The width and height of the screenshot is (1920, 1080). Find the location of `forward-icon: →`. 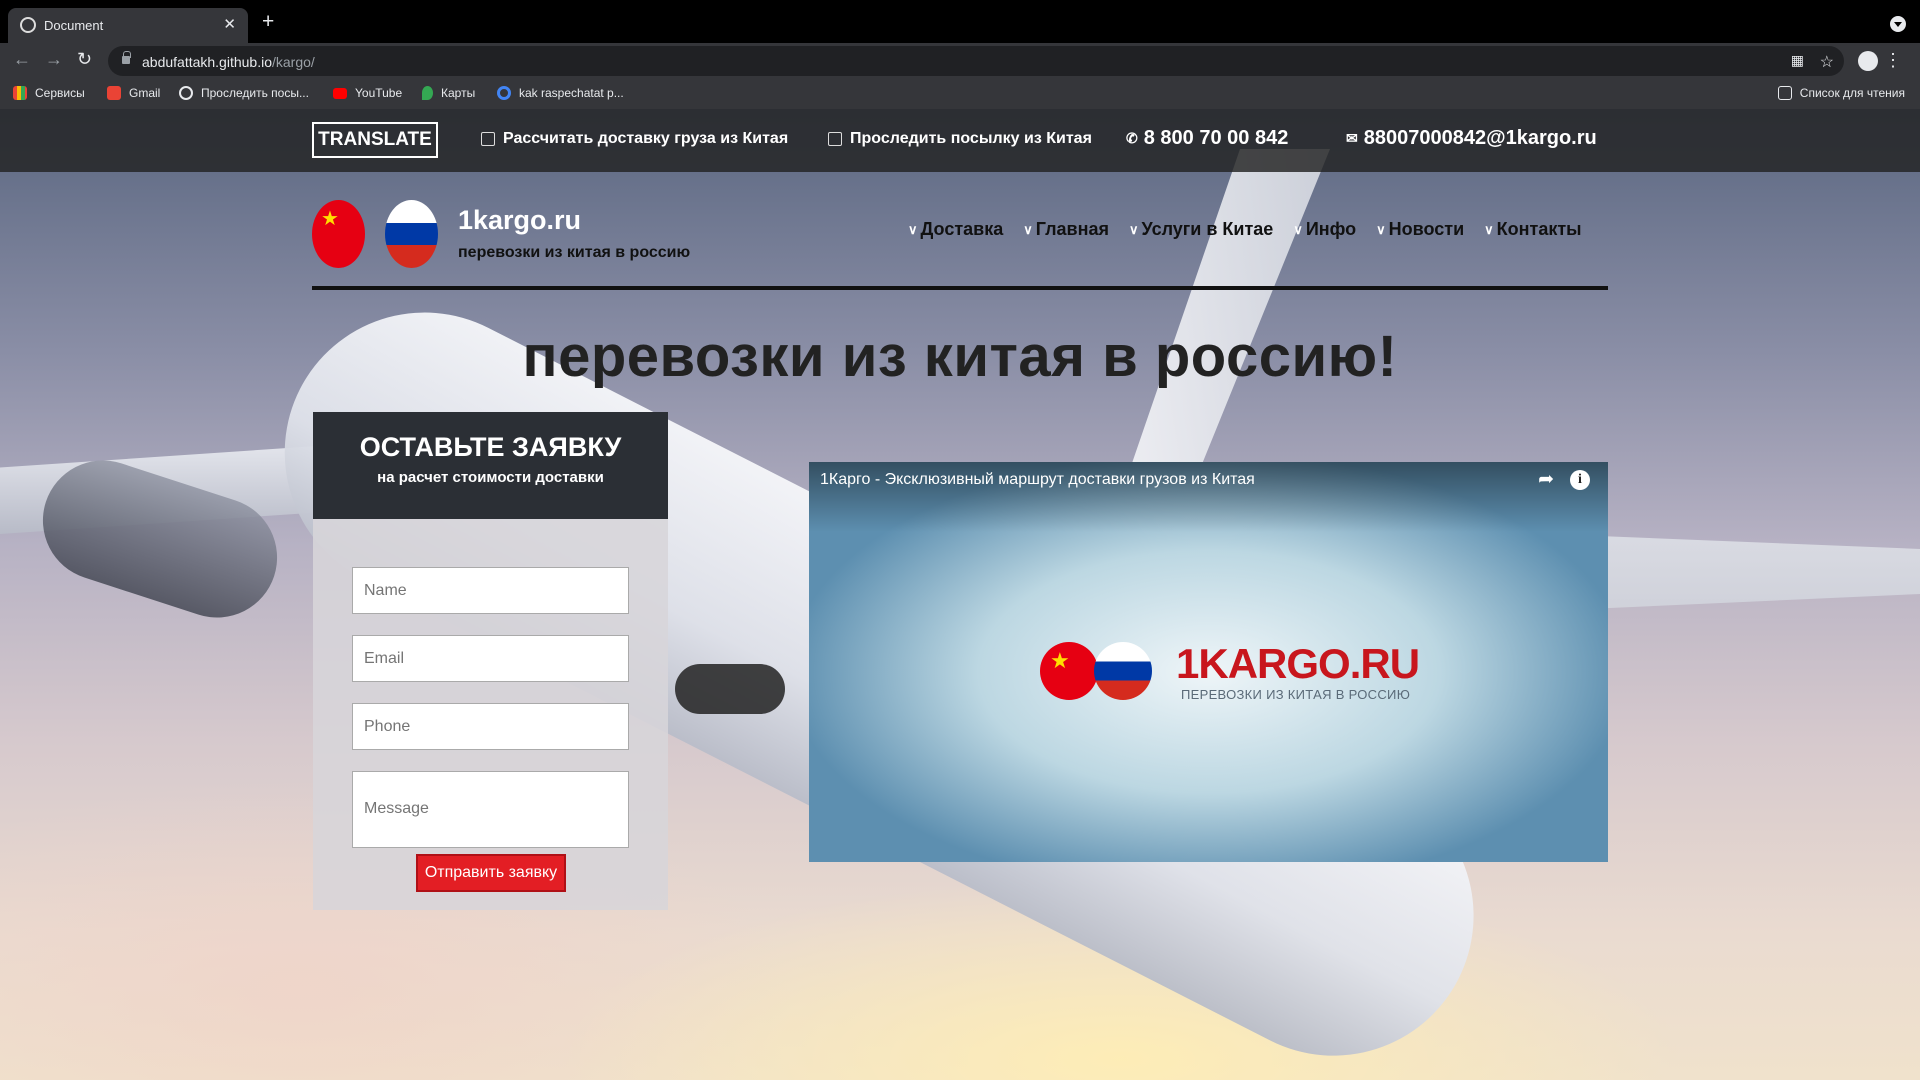

forward-icon: → is located at coordinates (54, 59).